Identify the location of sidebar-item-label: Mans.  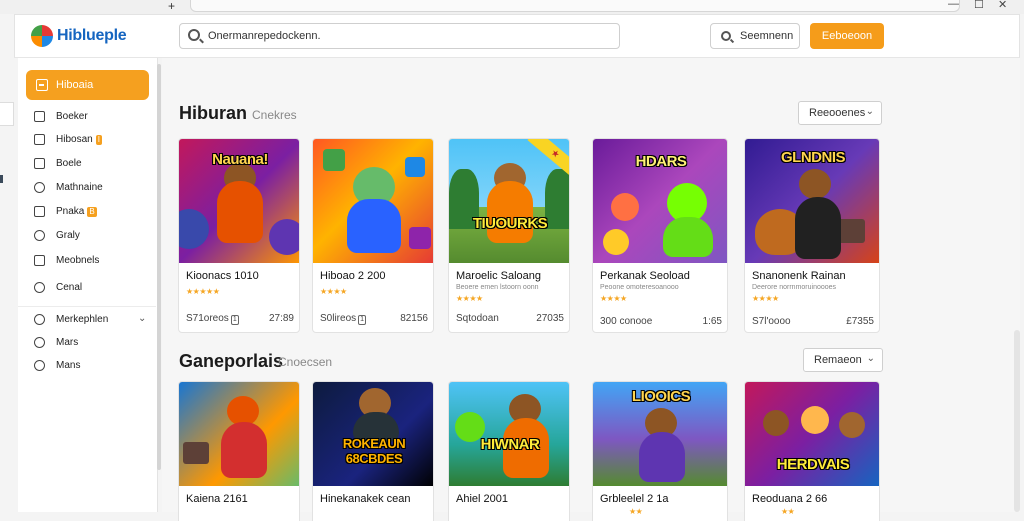
(68, 365).